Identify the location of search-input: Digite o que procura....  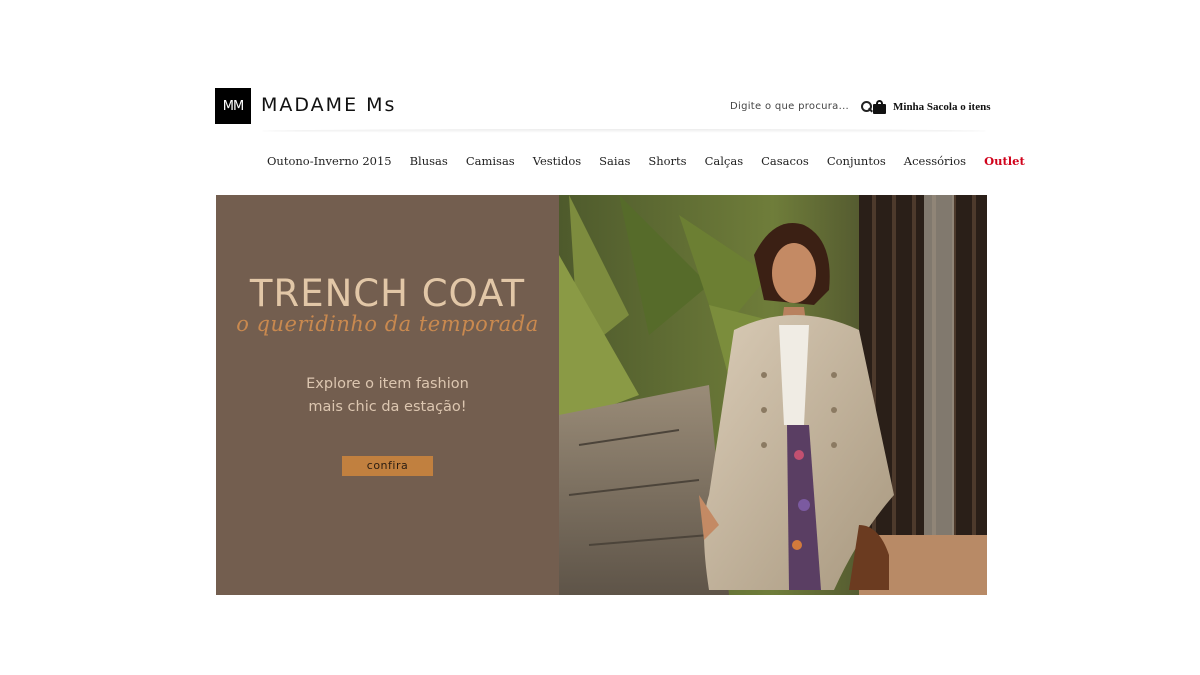
(789, 106).